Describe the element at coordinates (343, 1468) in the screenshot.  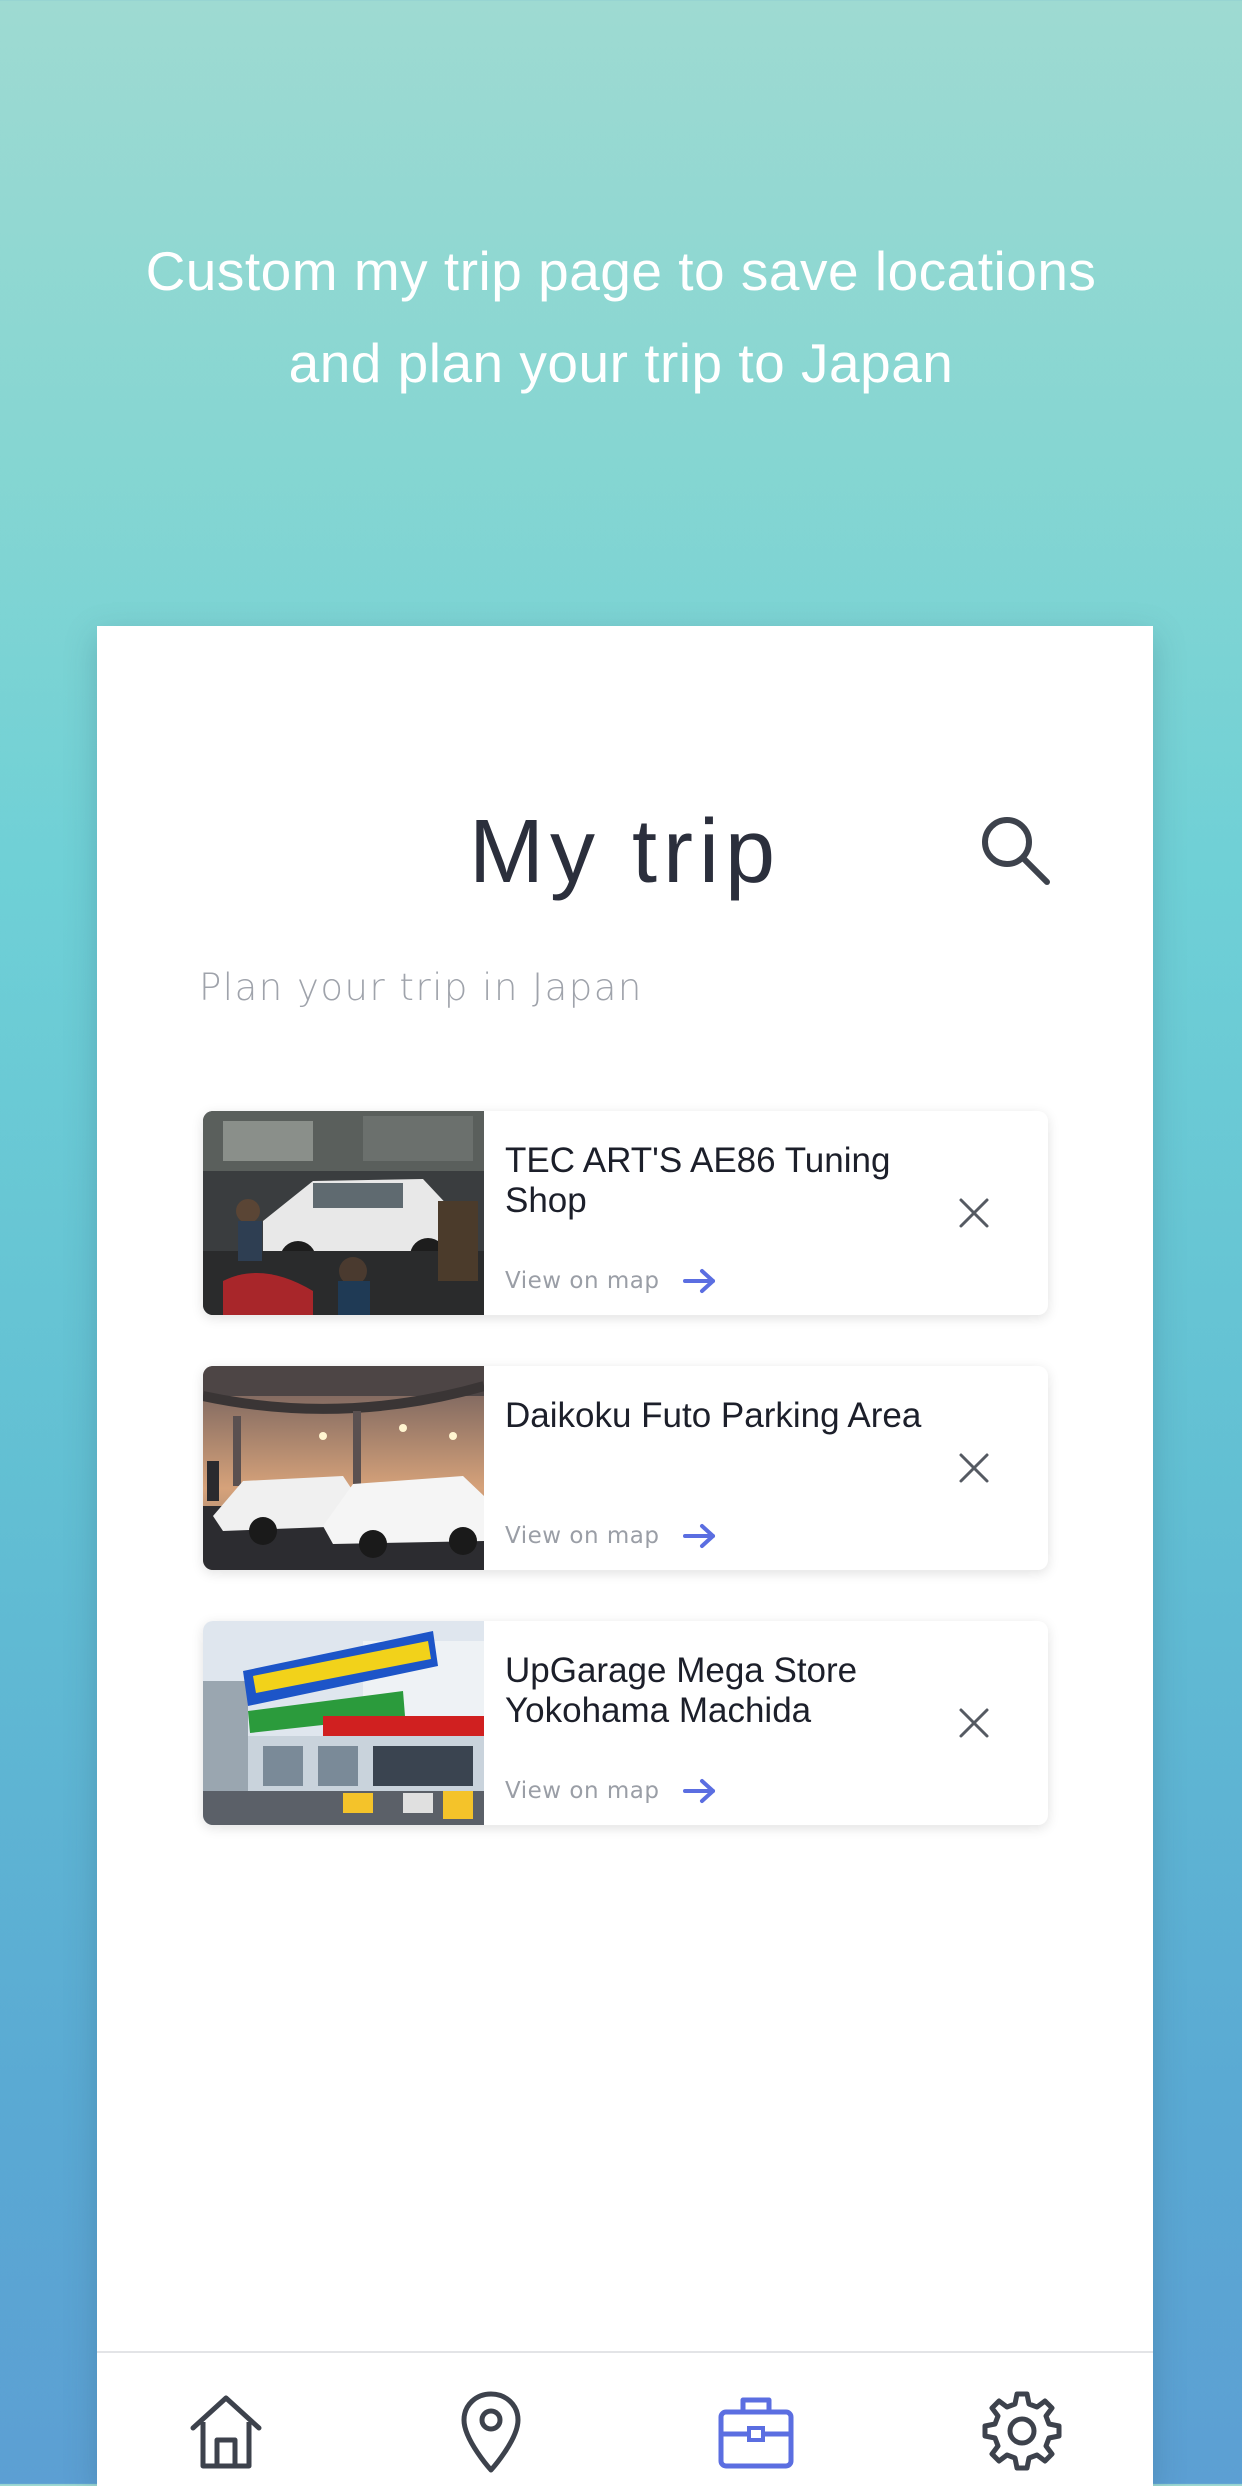
I see `parking-area-photo` at that location.